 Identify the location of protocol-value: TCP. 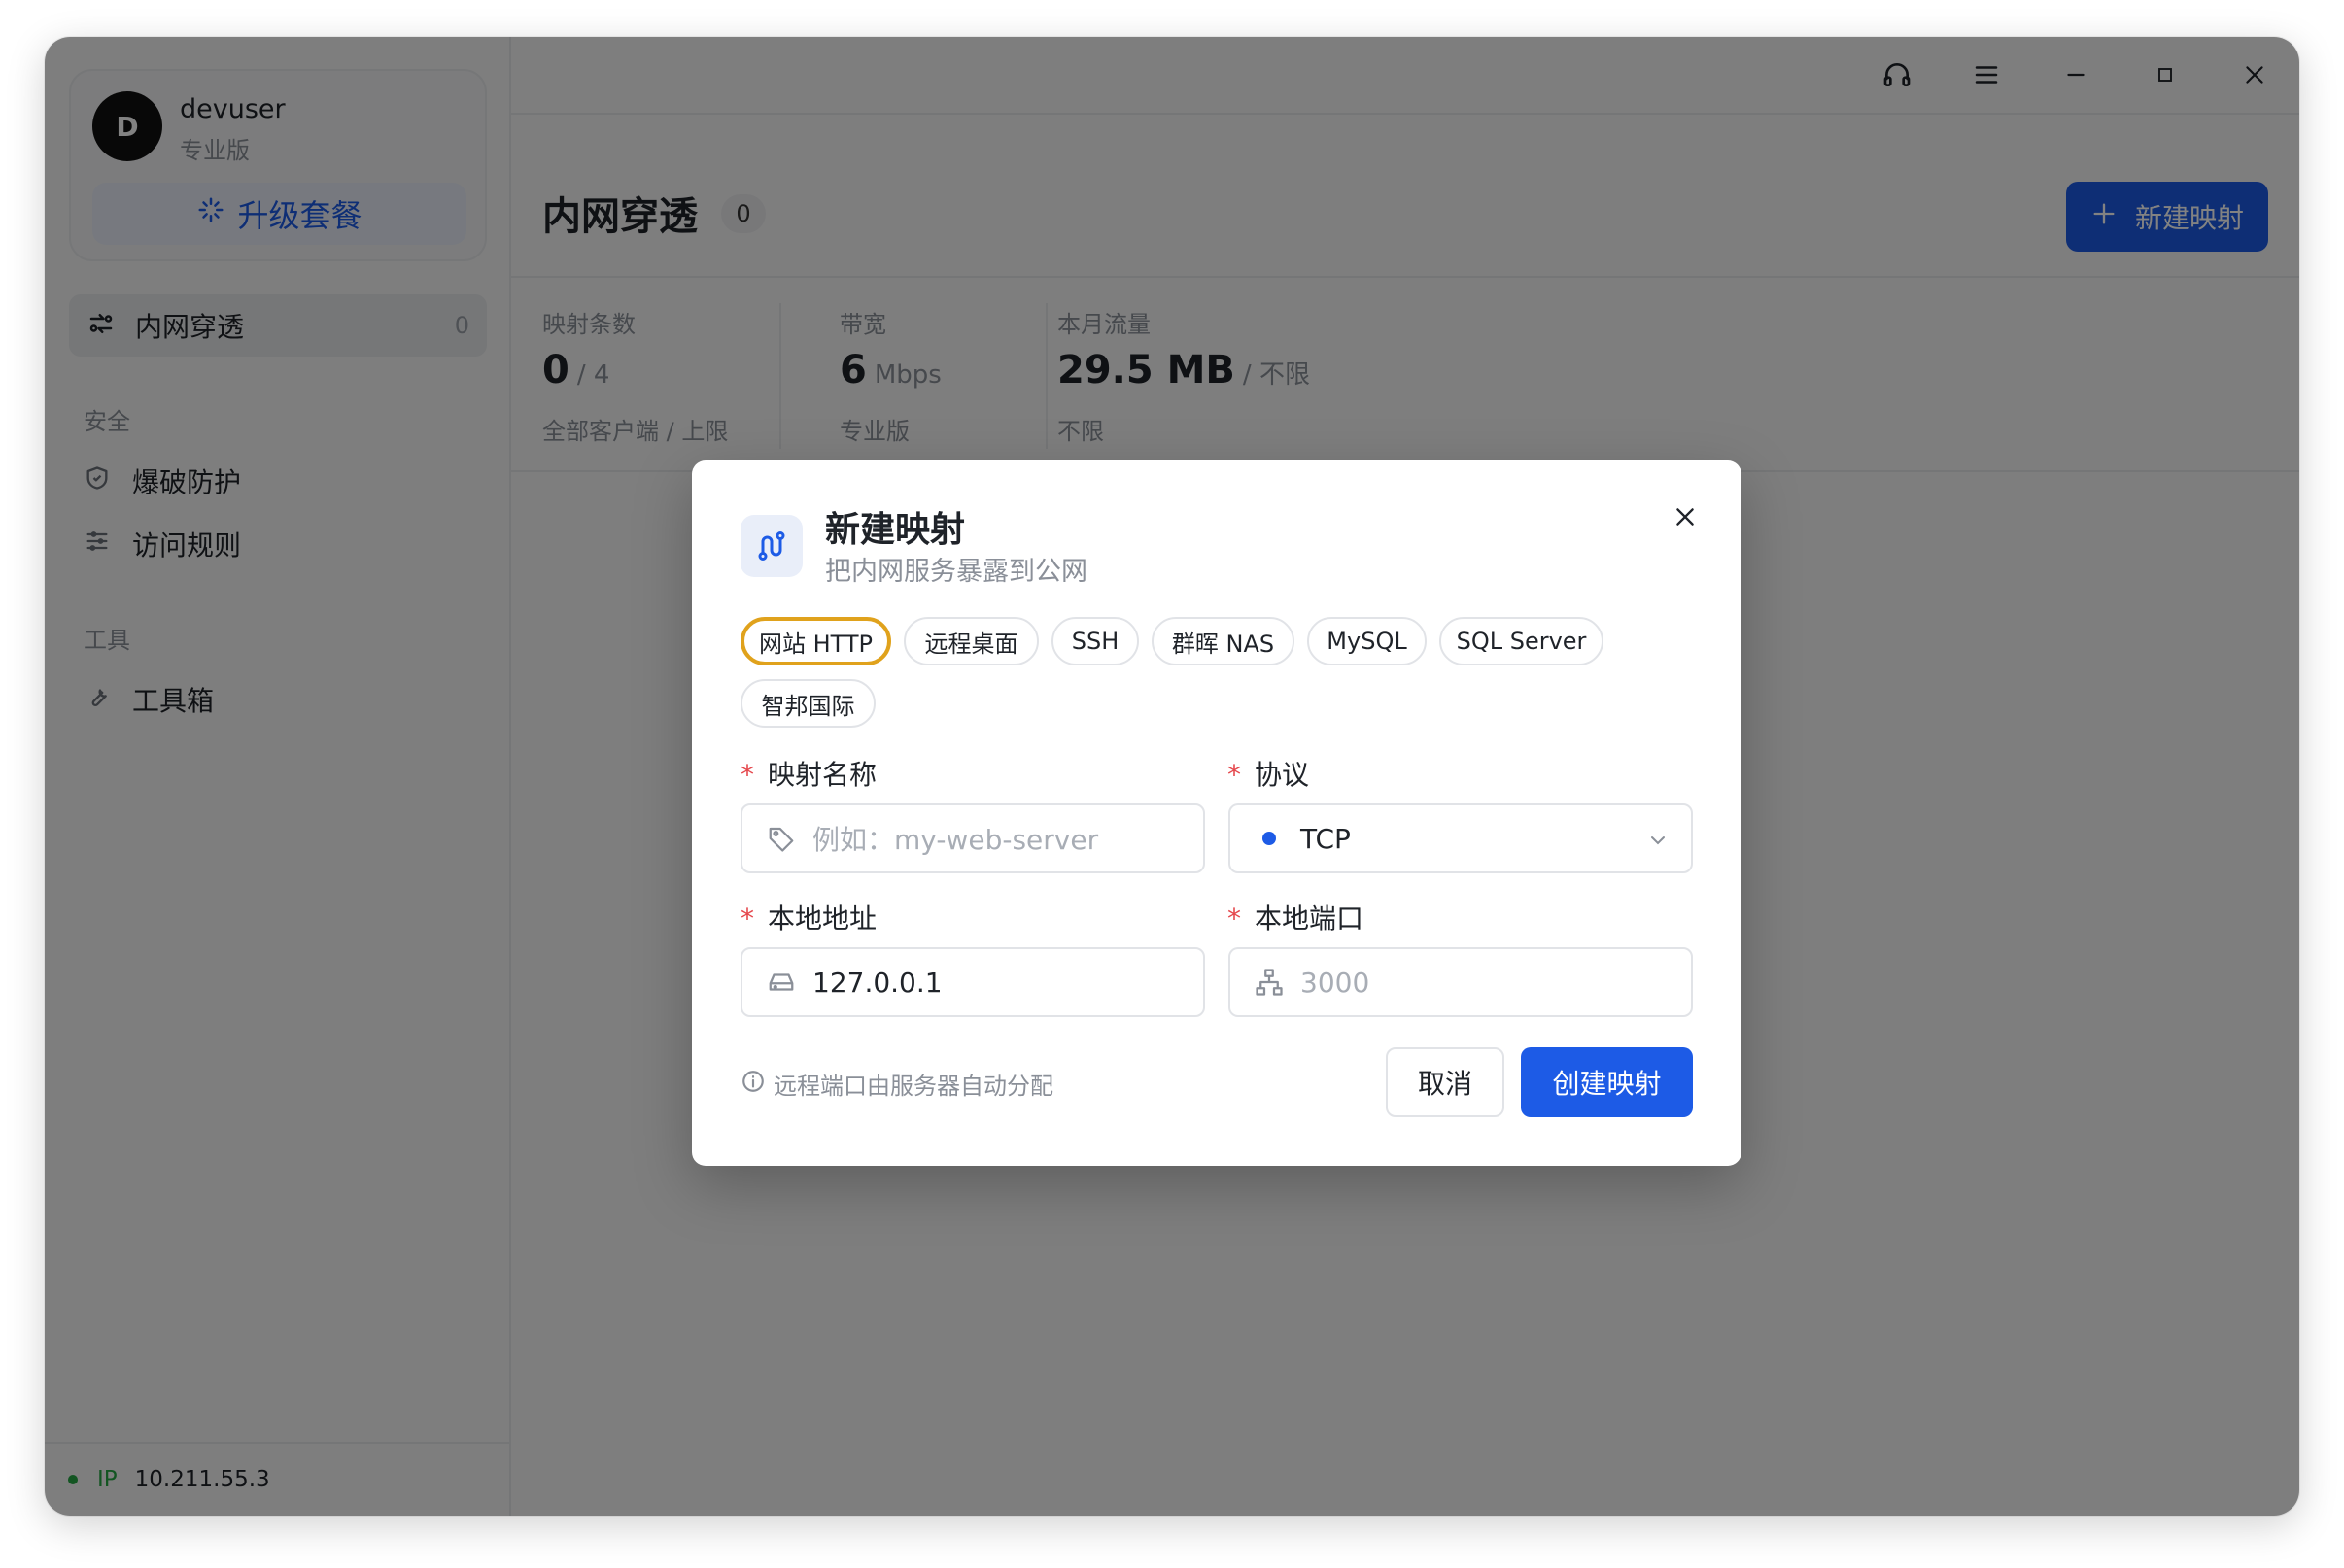
(1325, 838).